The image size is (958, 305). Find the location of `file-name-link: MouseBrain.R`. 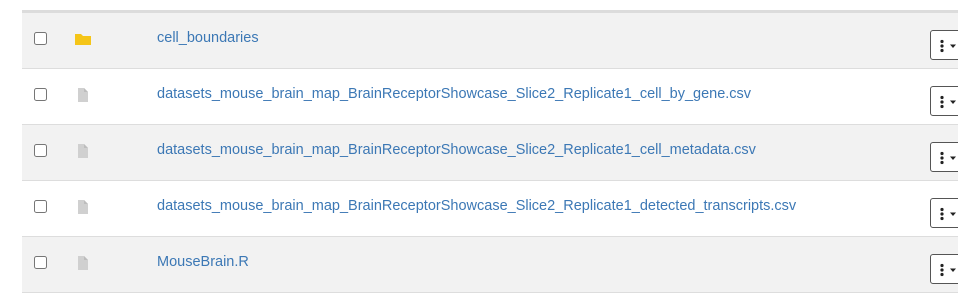

file-name-link: MouseBrain.R is located at coordinates (203, 262).